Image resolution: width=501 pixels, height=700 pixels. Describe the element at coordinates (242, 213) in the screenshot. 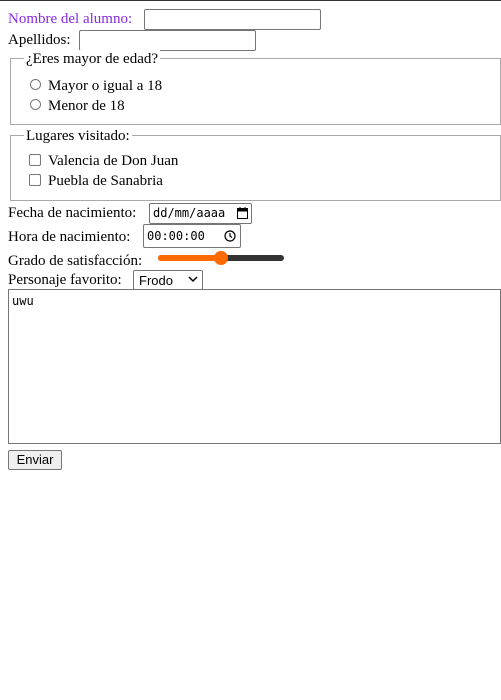

I see `calendar-icon` at that location.